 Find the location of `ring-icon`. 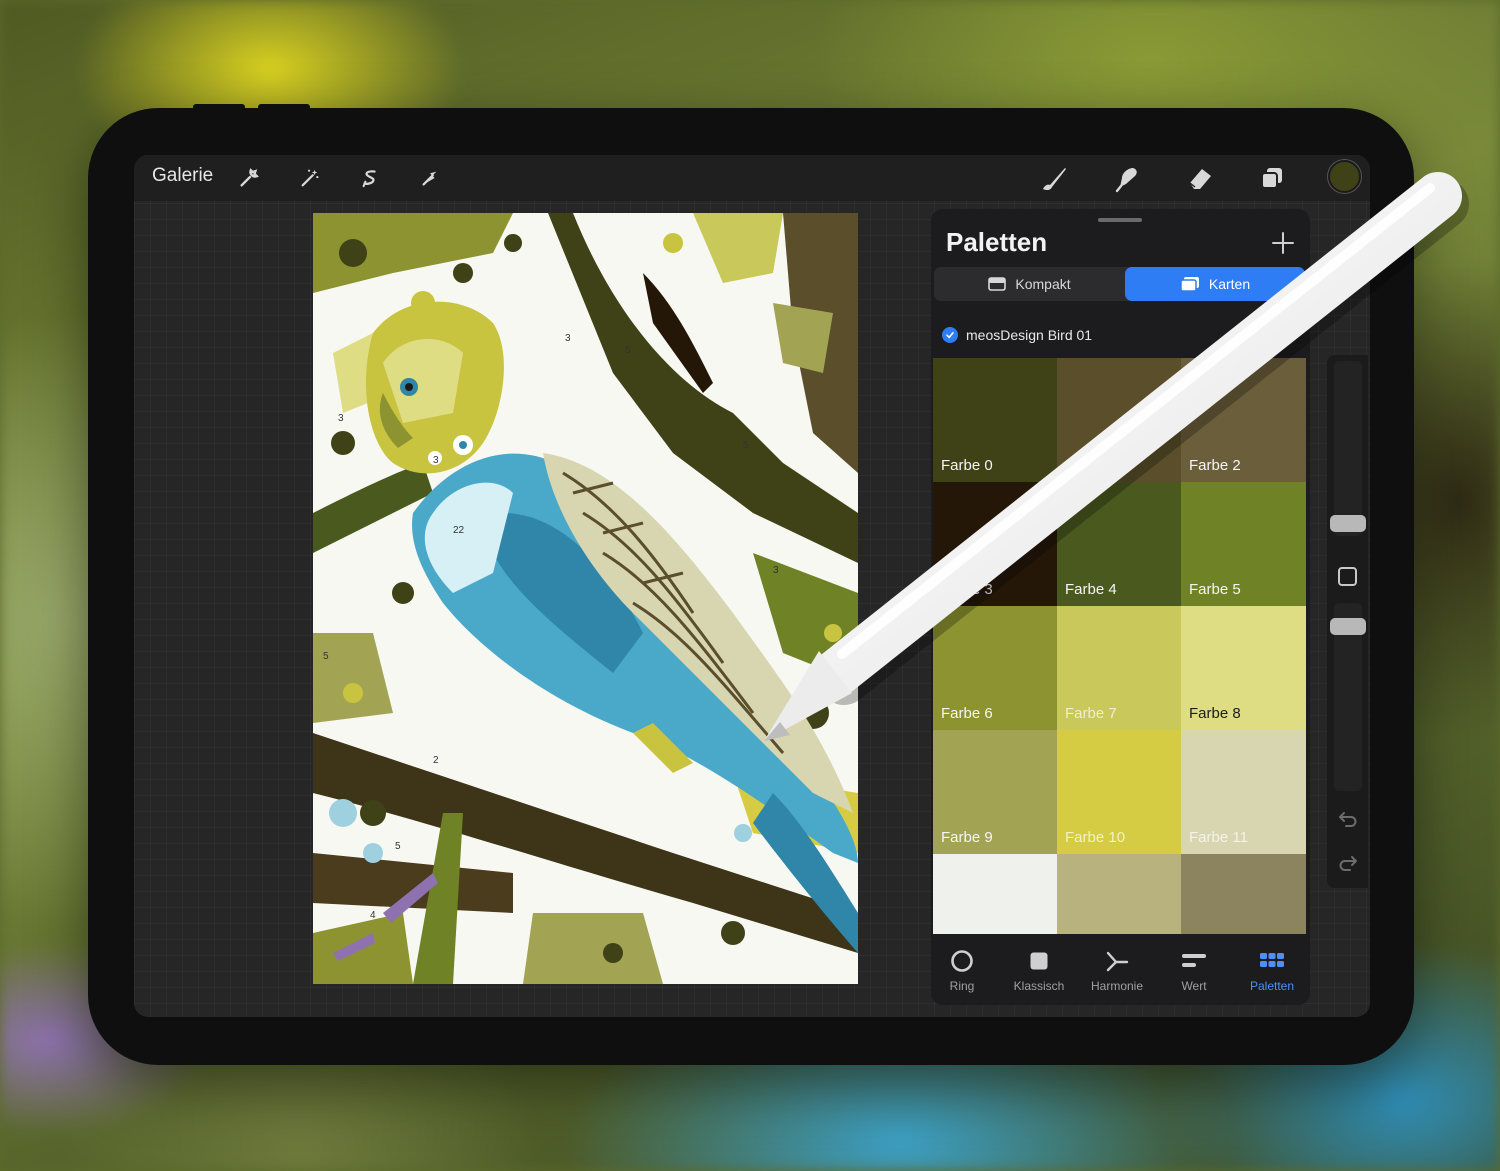

ring-icon is located at coordinates (962, 961).